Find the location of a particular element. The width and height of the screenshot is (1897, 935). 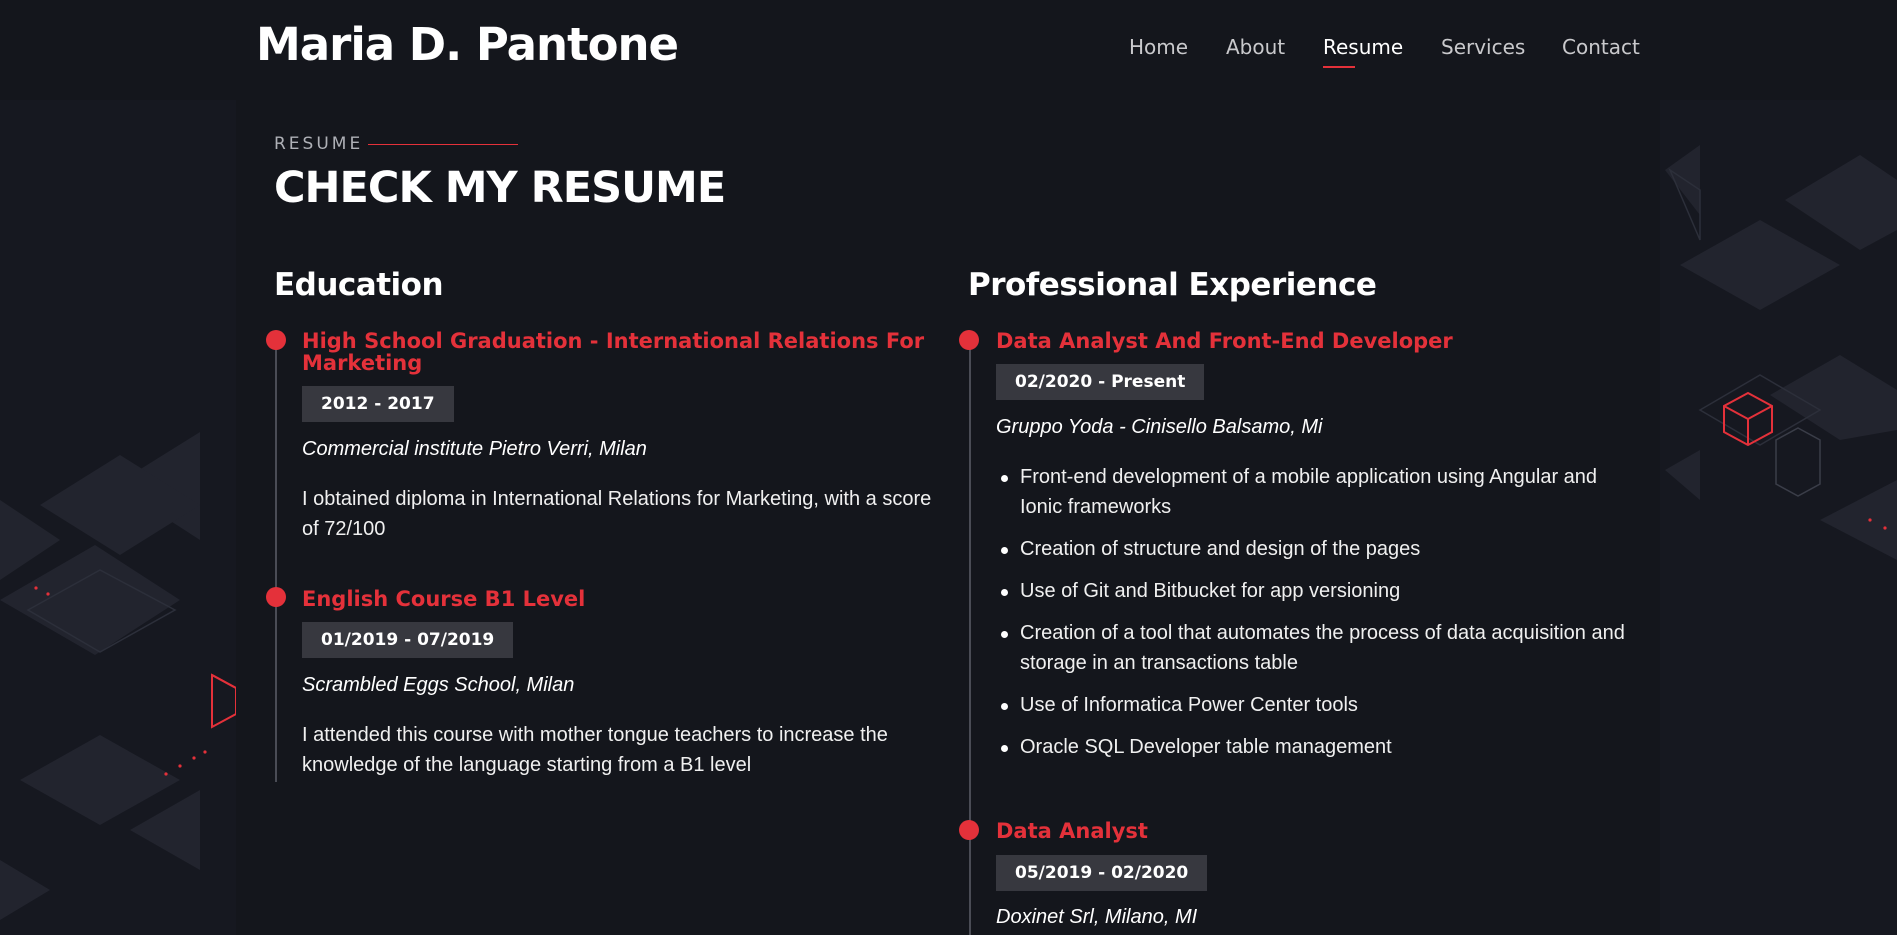

nav-item-resume-label: Resume is located at coordinates (1363, 47).